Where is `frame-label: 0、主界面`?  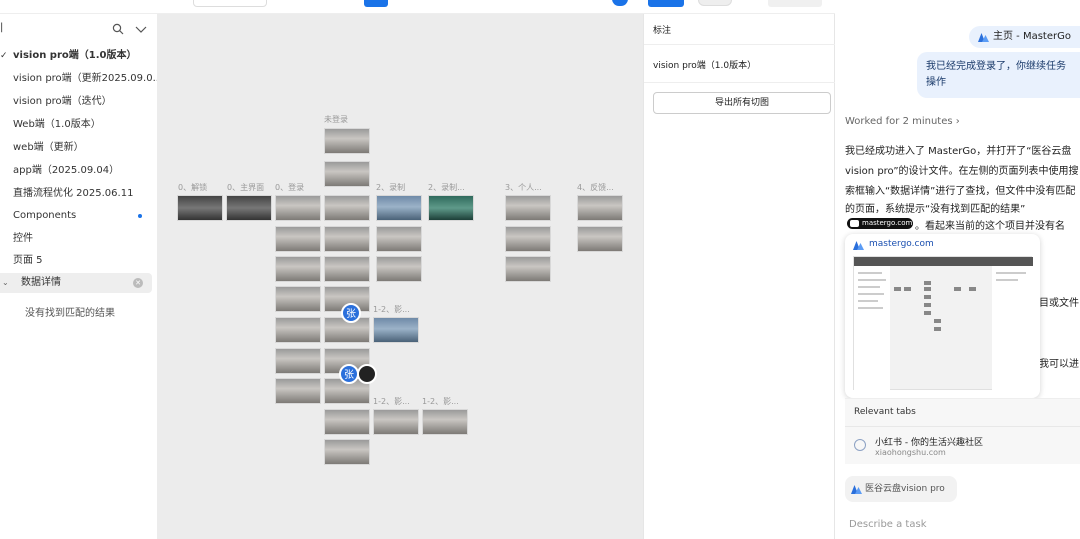
frame-label: 0、主界面 is located at coordinates (246, 187).